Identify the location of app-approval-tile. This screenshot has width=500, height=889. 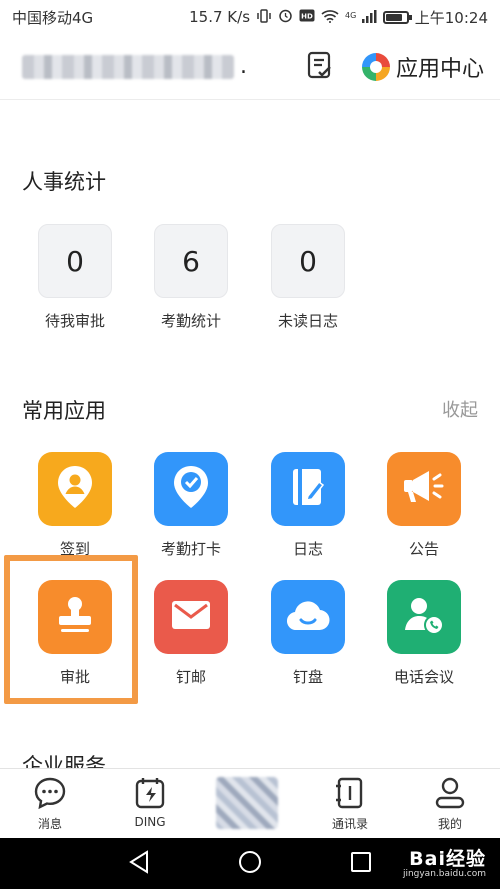
(75, 617).